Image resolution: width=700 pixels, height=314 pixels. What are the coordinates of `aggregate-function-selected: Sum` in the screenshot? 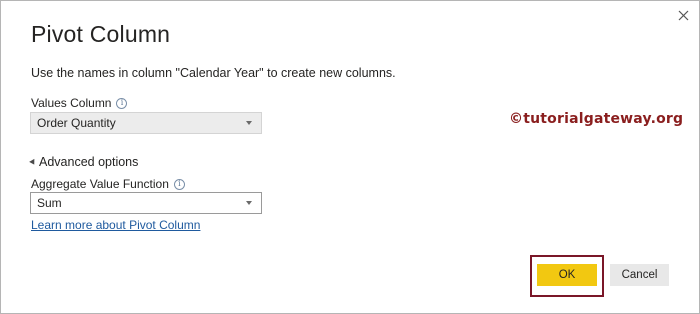 It's located at (49, 203).